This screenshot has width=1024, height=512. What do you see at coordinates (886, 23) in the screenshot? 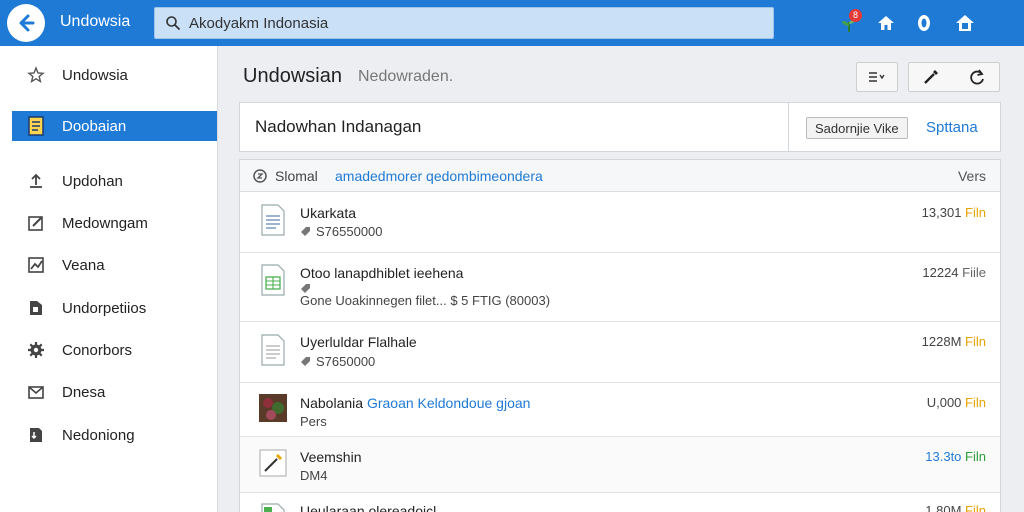
I see `home-icon` at bounding box center [886, 23].